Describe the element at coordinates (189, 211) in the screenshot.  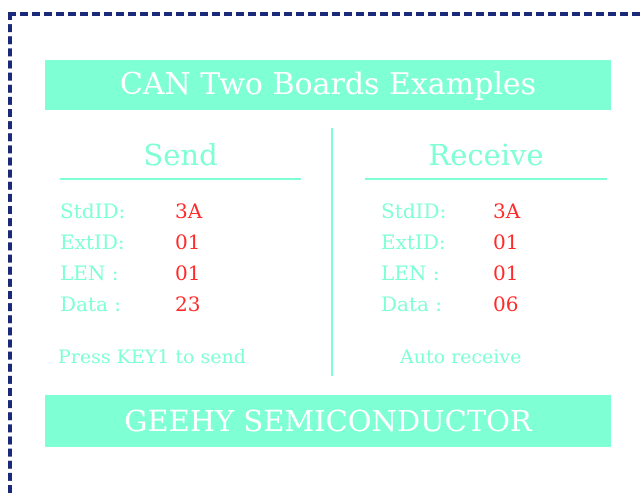
I see `send-stdid-value: 3A` at that location.